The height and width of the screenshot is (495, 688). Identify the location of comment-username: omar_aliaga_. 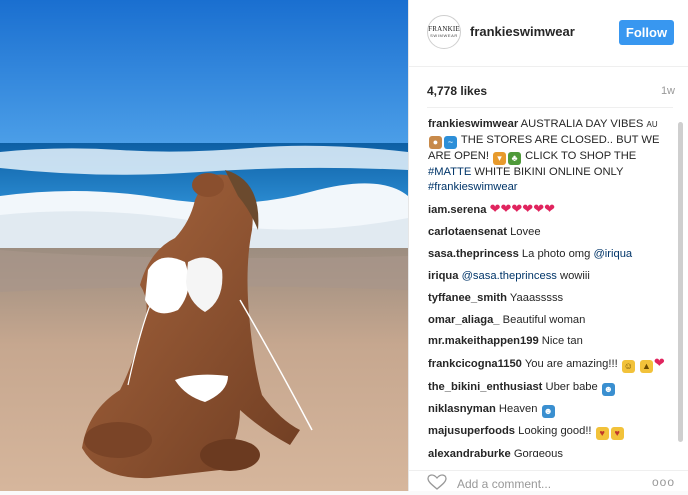
(464, 320).